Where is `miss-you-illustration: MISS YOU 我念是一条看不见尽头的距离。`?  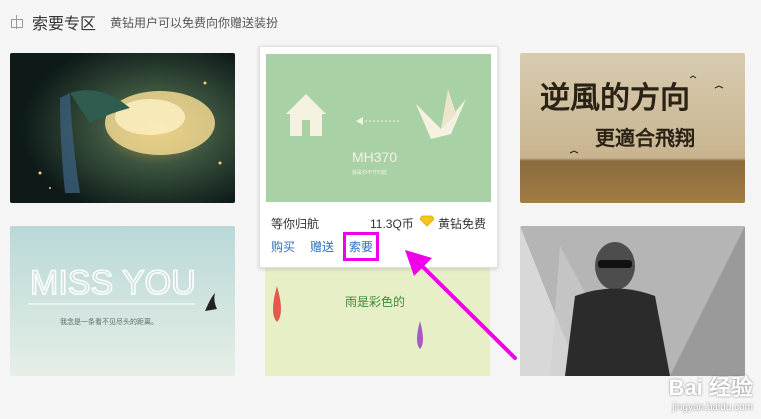
miss-you-illustration: MISS YOU 我念是一条看不见尽头的距离。 is located at coordinates (122, 301).